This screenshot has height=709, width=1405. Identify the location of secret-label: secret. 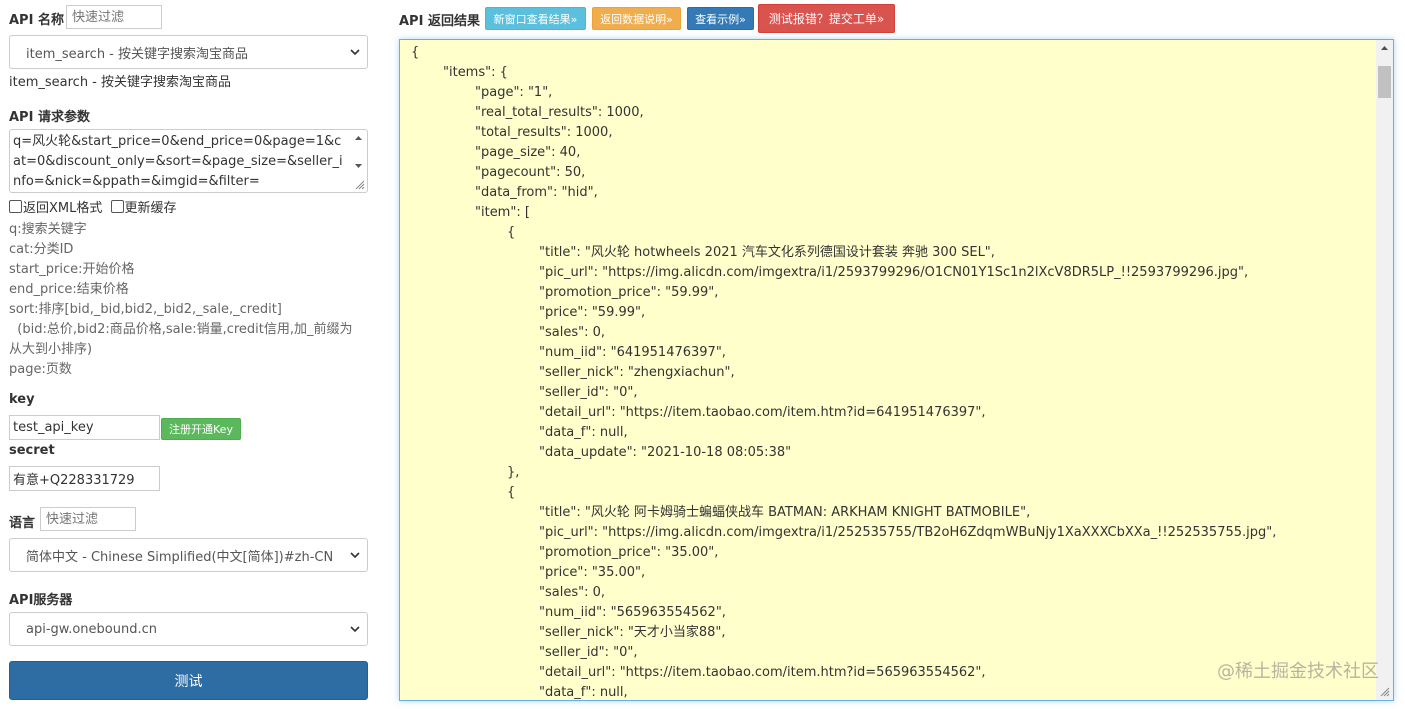
(32, 450).